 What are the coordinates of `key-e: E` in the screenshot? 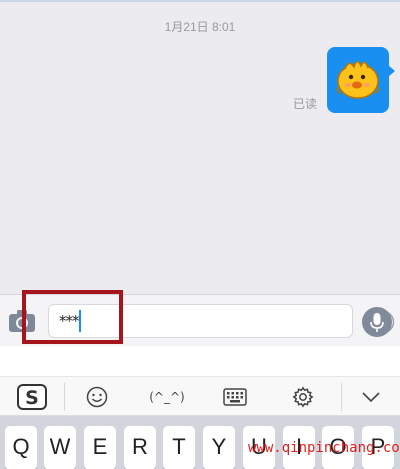 It's located at (100, 447).